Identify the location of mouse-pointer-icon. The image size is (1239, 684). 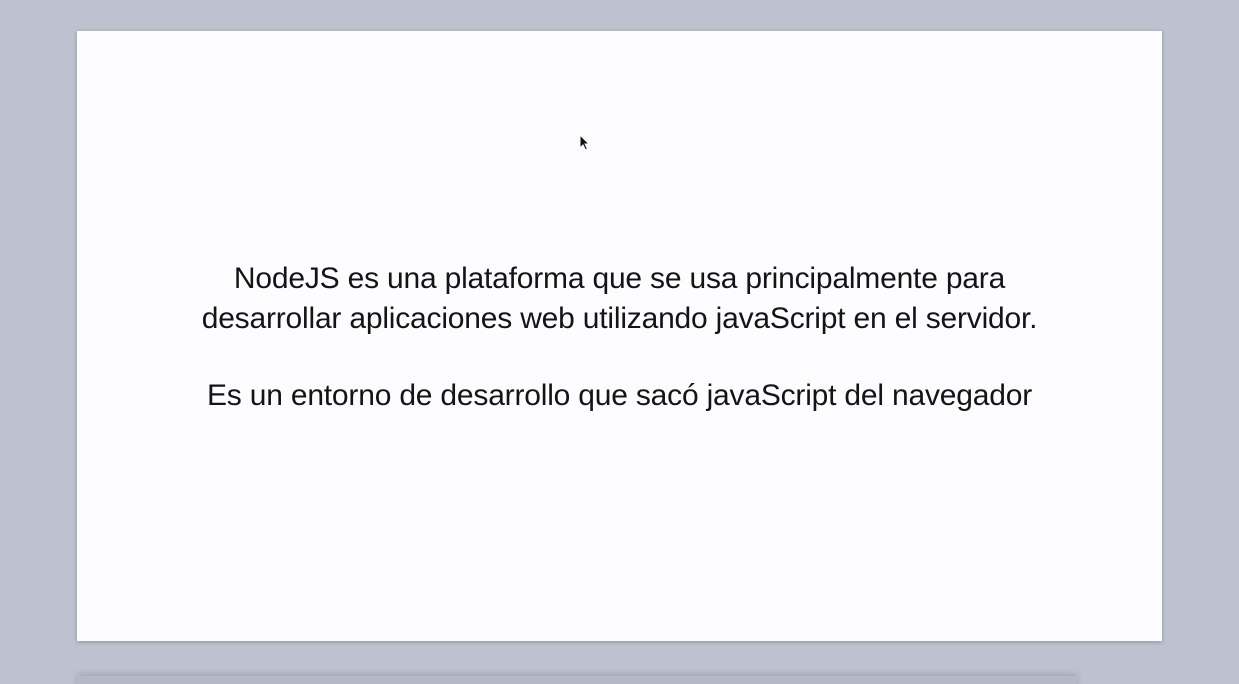
(585, 142).